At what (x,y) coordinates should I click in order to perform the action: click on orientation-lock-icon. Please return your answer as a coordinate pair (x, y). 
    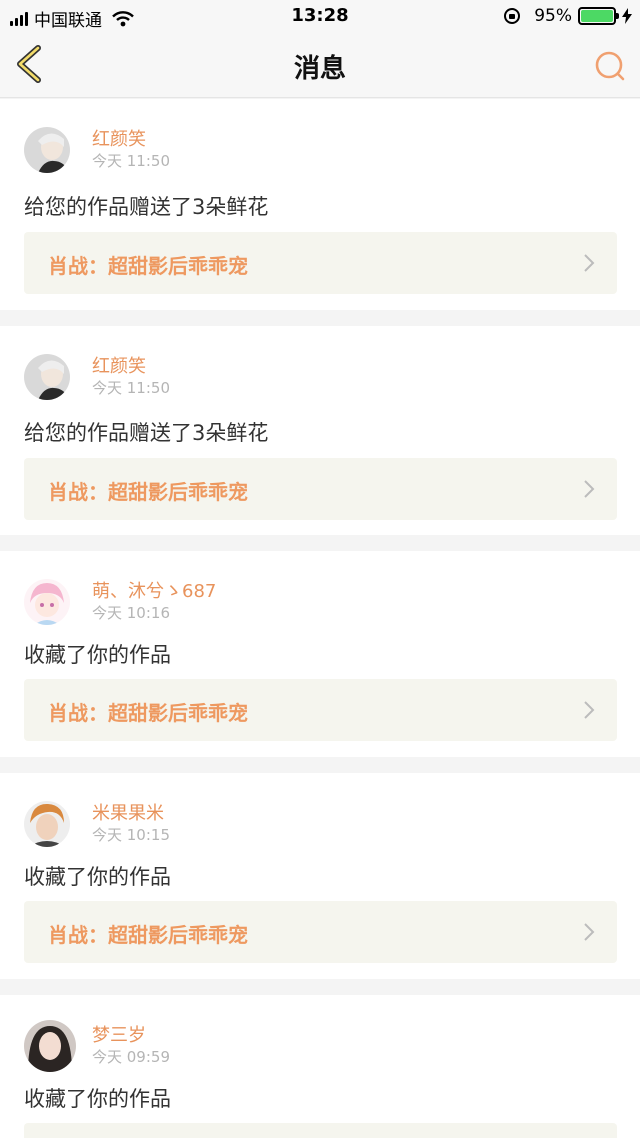
    Looking at the image, I should click on (512, 16).